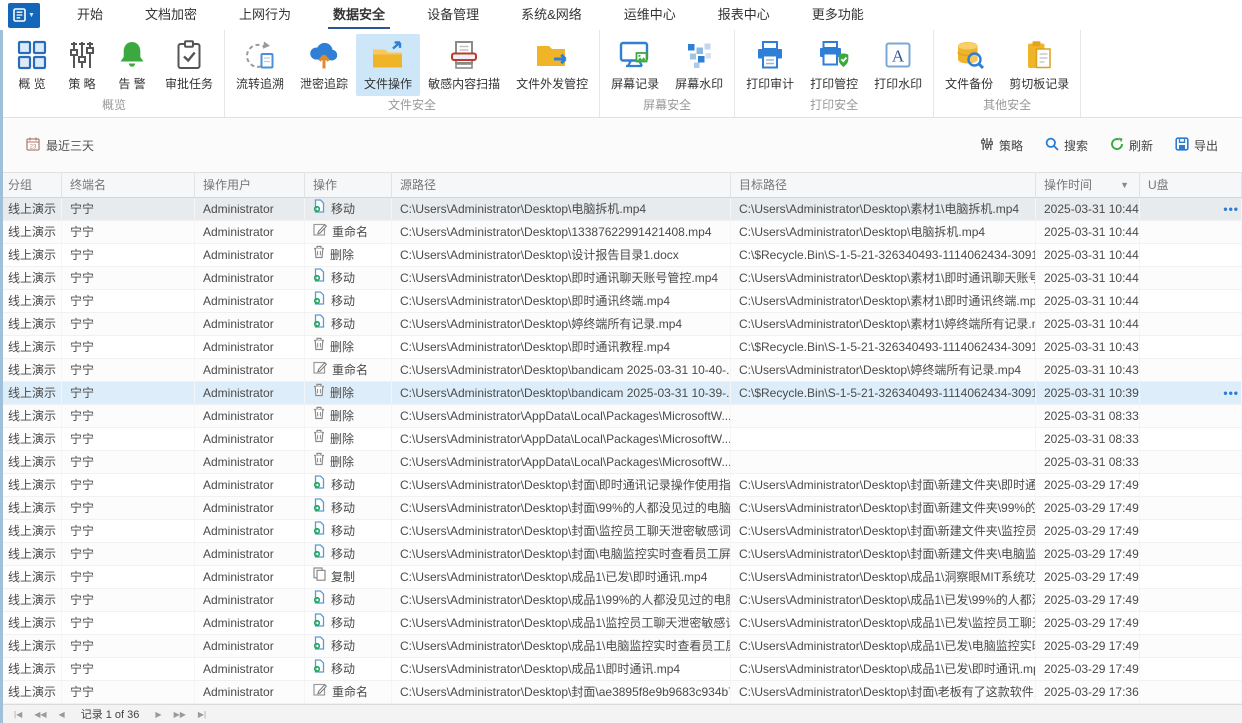  What do you see at coordinates (250, 185) in the screenshot?
I see `column-header-3: 操作用户` at bounding box center [250, 185].